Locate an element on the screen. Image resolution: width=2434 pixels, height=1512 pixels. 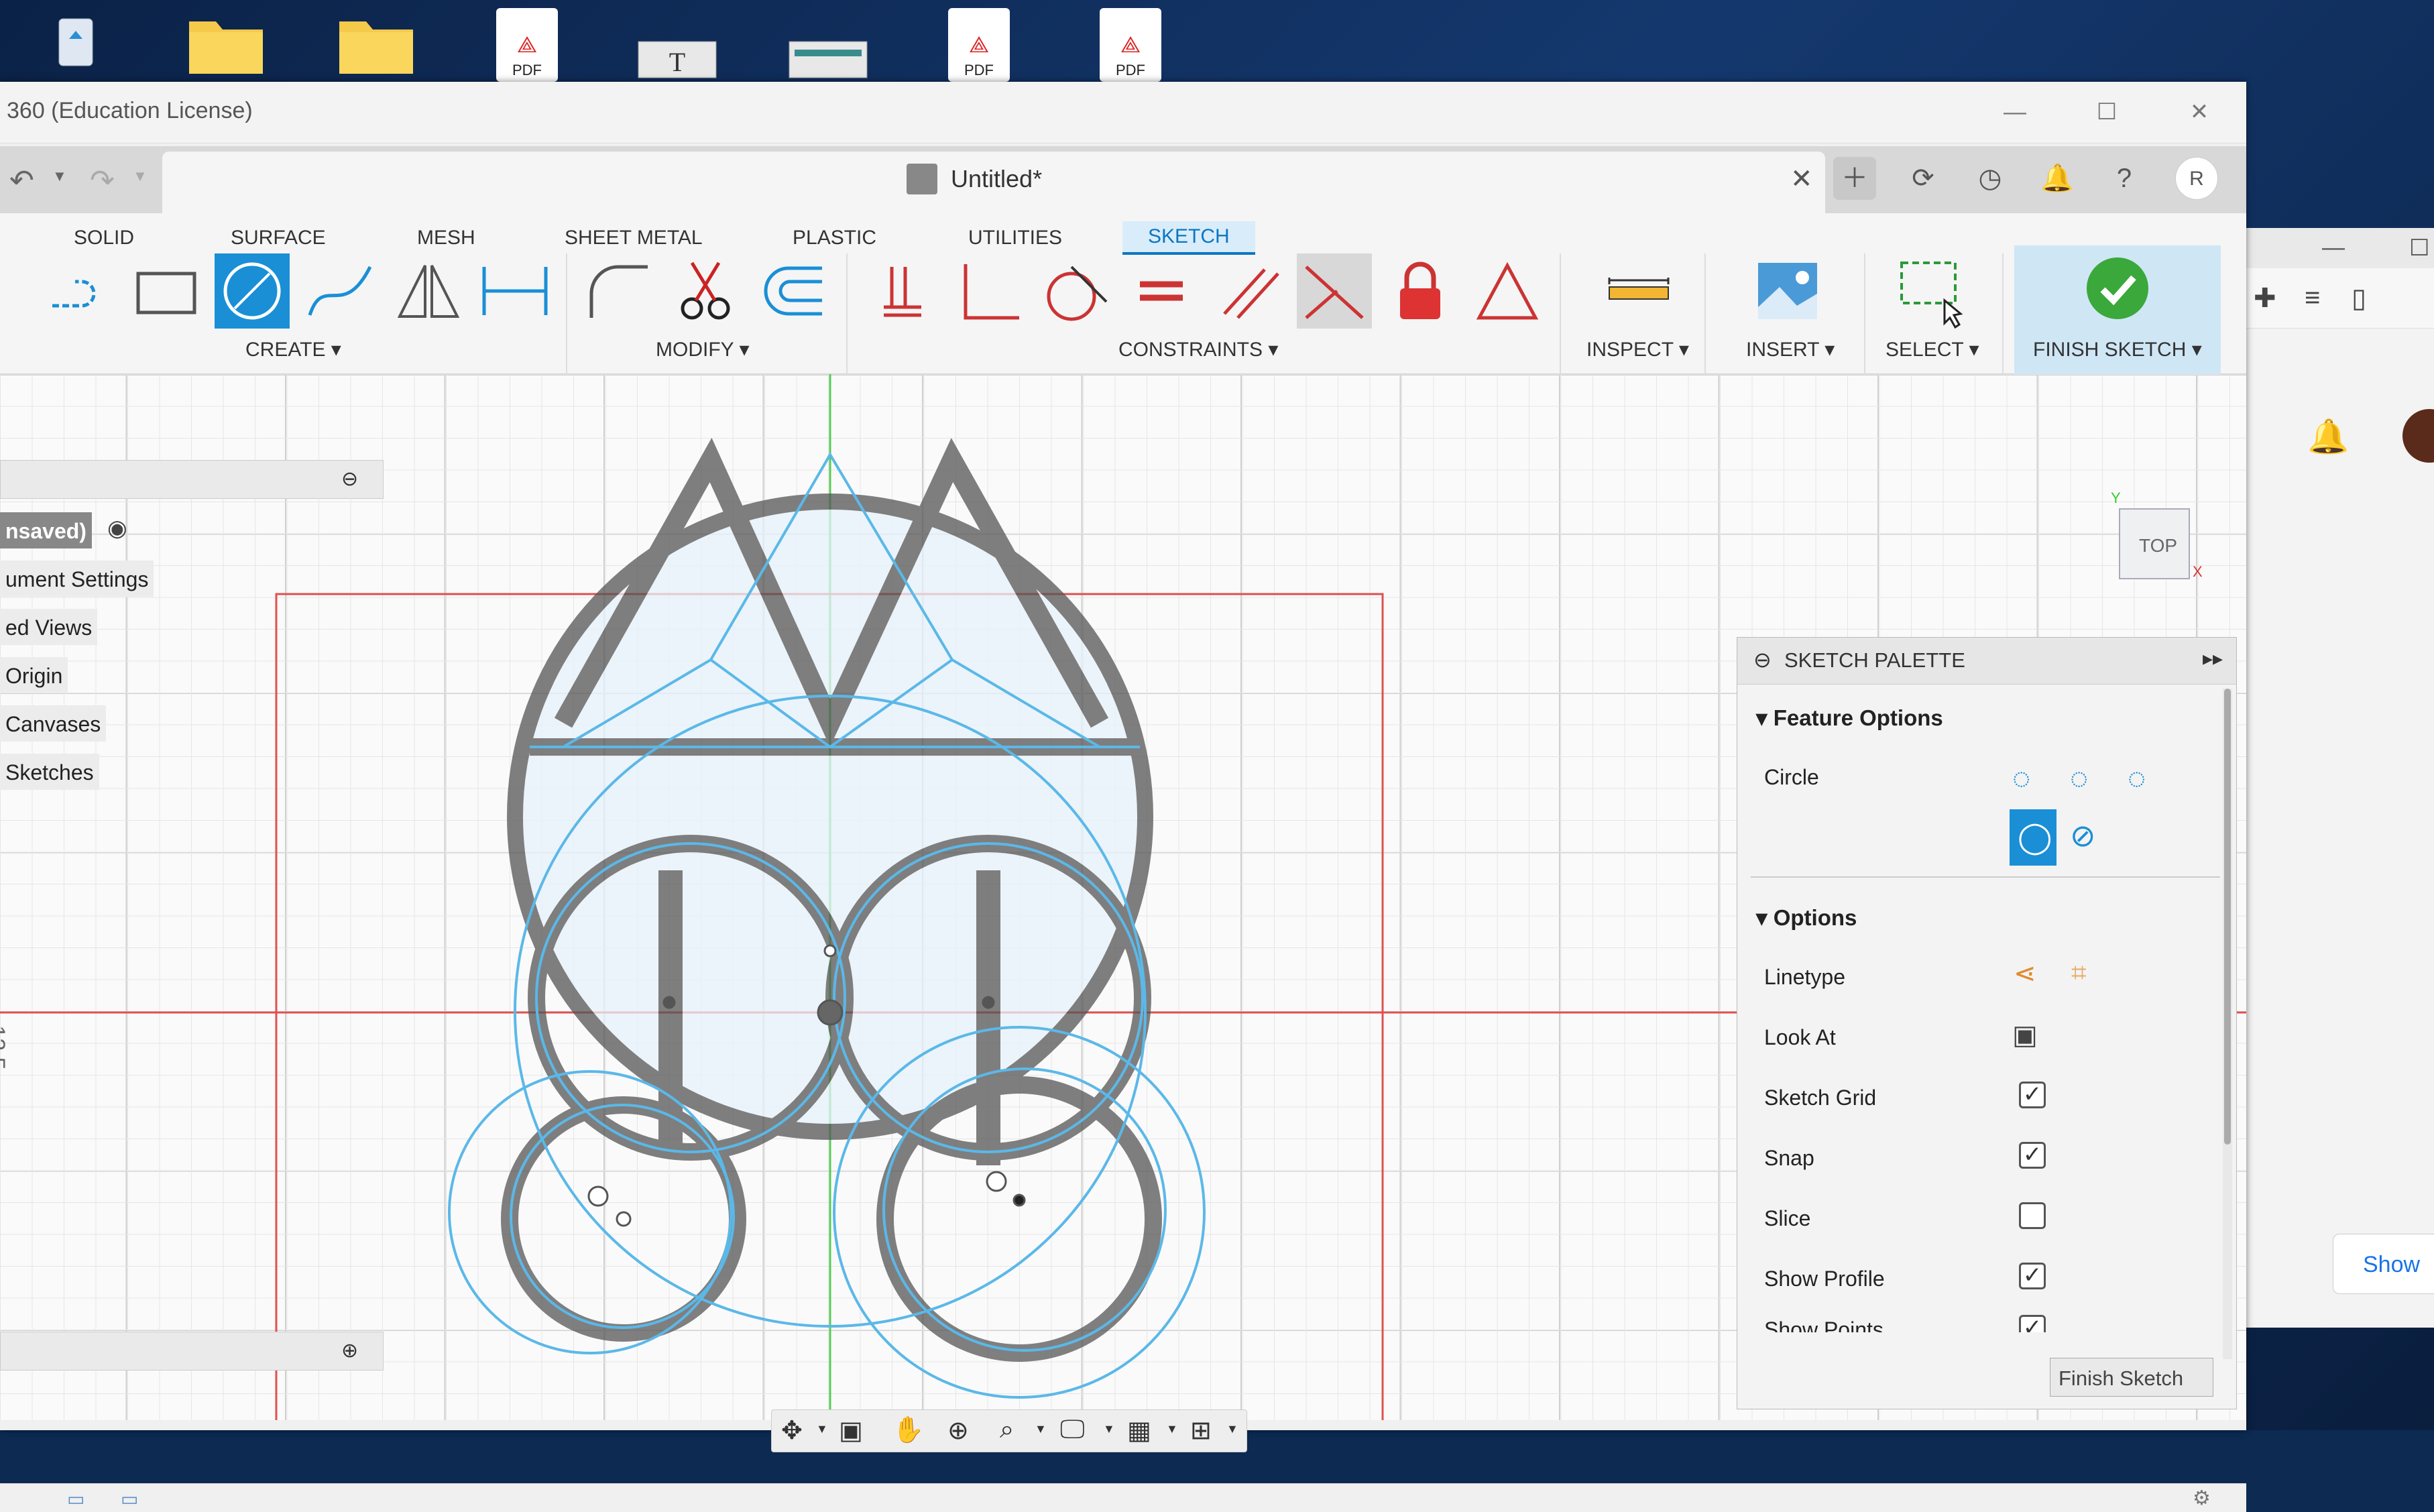
bell-icon: 🔔 is located at coordinates (2328, 437).